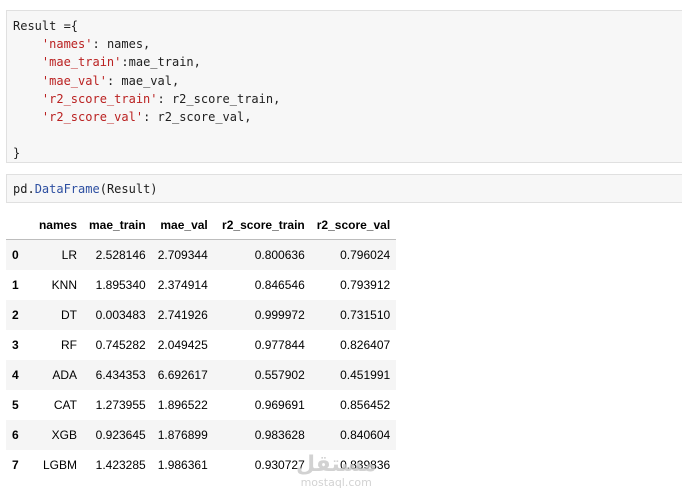 This screenshot has width=682, height=501. Describe the element at coordinates (365, 405) in the screenshot. I see `cell-r2-val: 0.856452` at that location.